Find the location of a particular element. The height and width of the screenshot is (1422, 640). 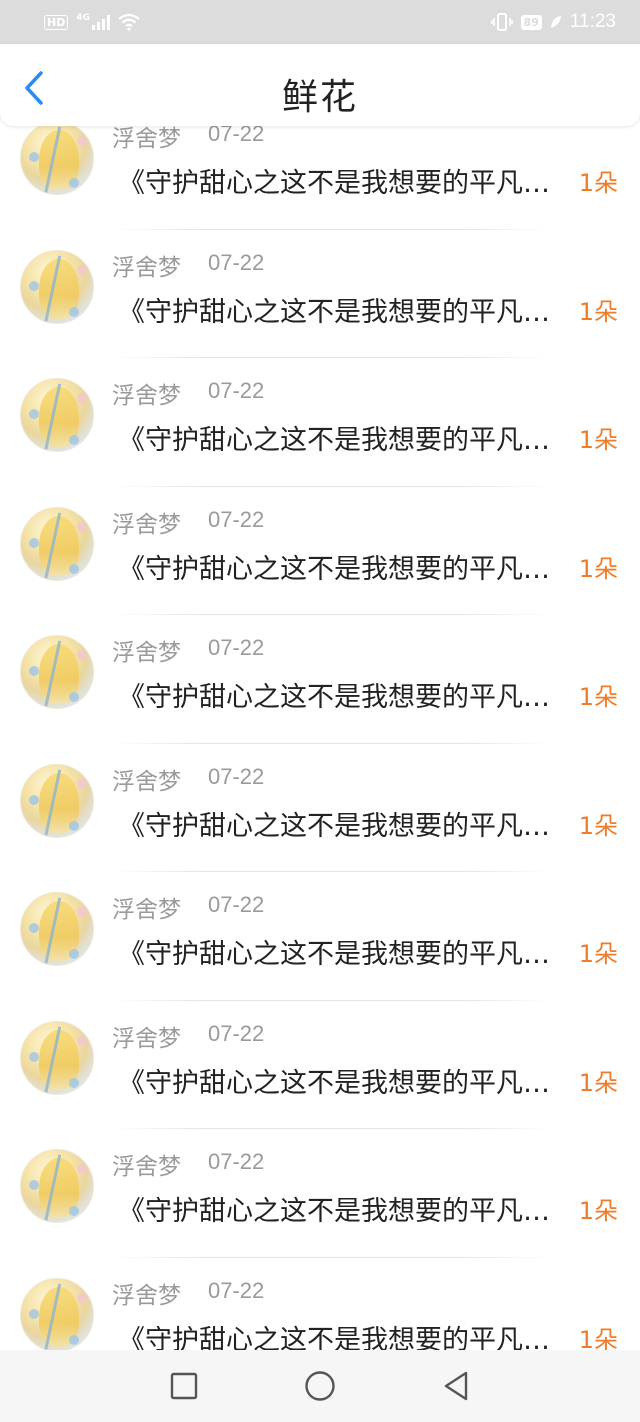

hd-badge: HD is located at coordinates (56, 22).